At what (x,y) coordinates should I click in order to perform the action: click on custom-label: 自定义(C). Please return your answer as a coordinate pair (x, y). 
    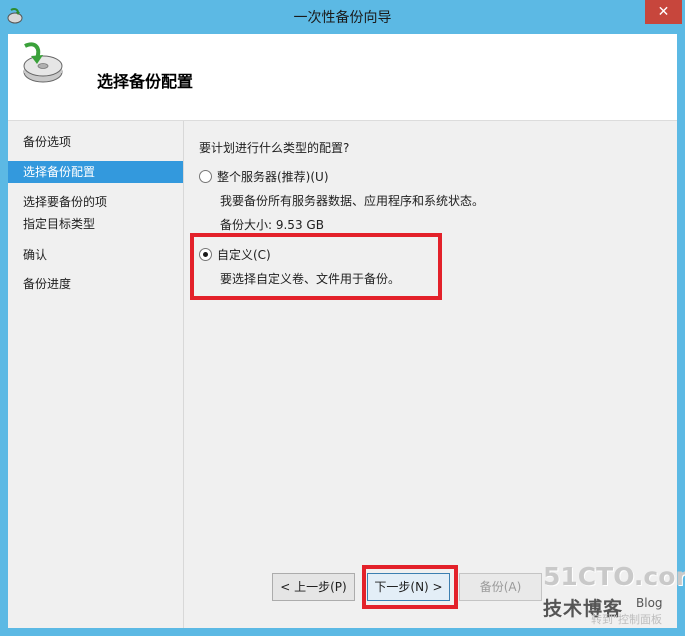
    Looking at the image, I should click on (244, 254).